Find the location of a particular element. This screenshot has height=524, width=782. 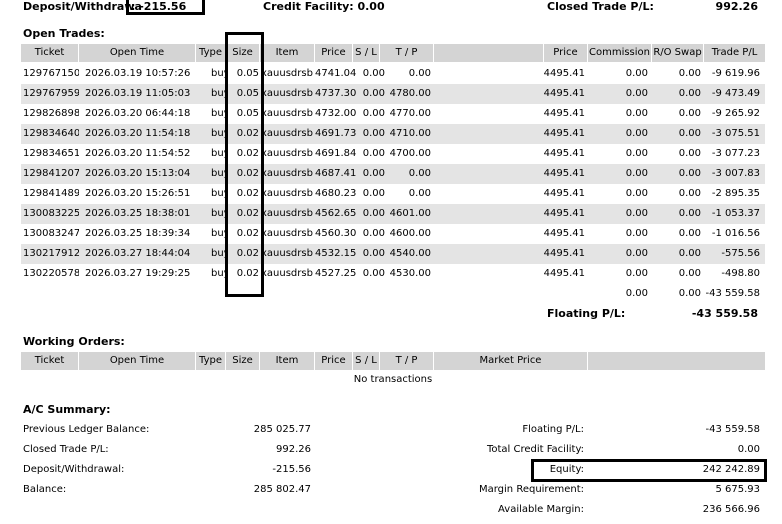

trade-pl-cell: -9 265.92 is located at coordinates (735, 113).